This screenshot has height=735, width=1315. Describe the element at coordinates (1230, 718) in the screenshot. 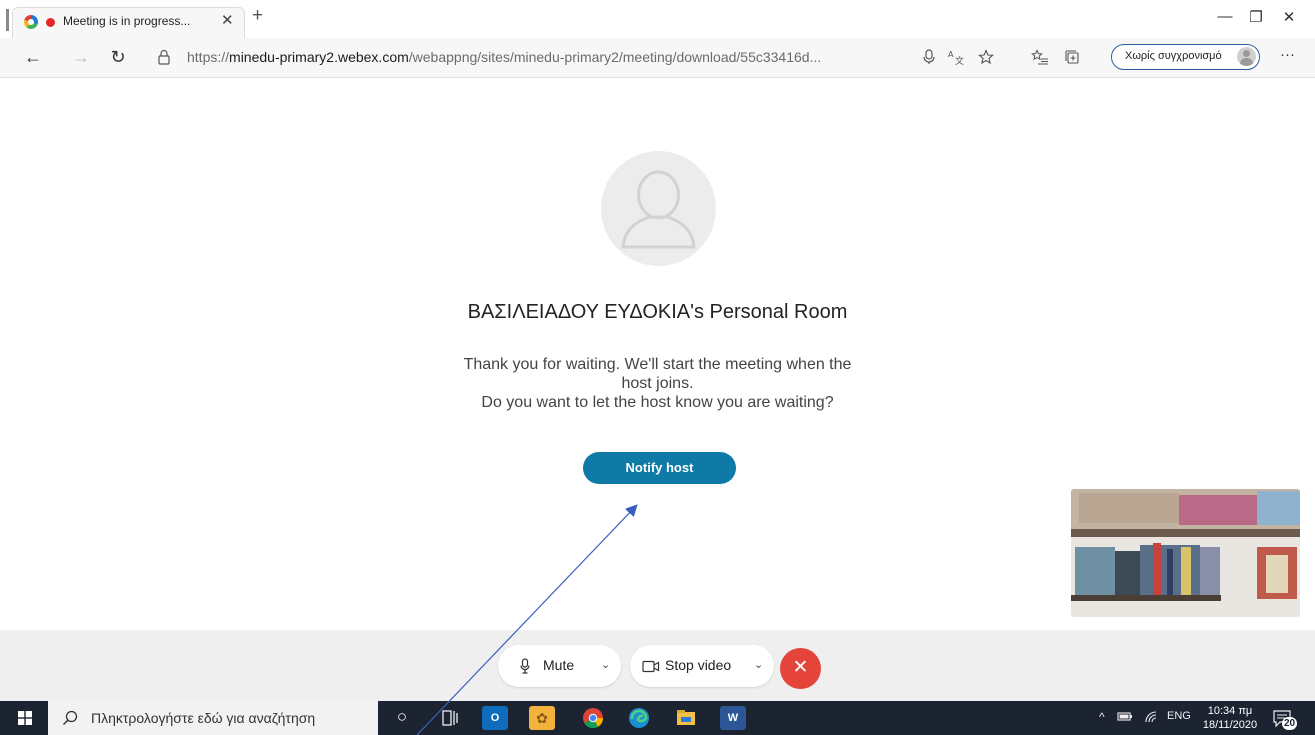

I see `taskbar-clock: 10:34 πμ 18/11/2020` at that location.